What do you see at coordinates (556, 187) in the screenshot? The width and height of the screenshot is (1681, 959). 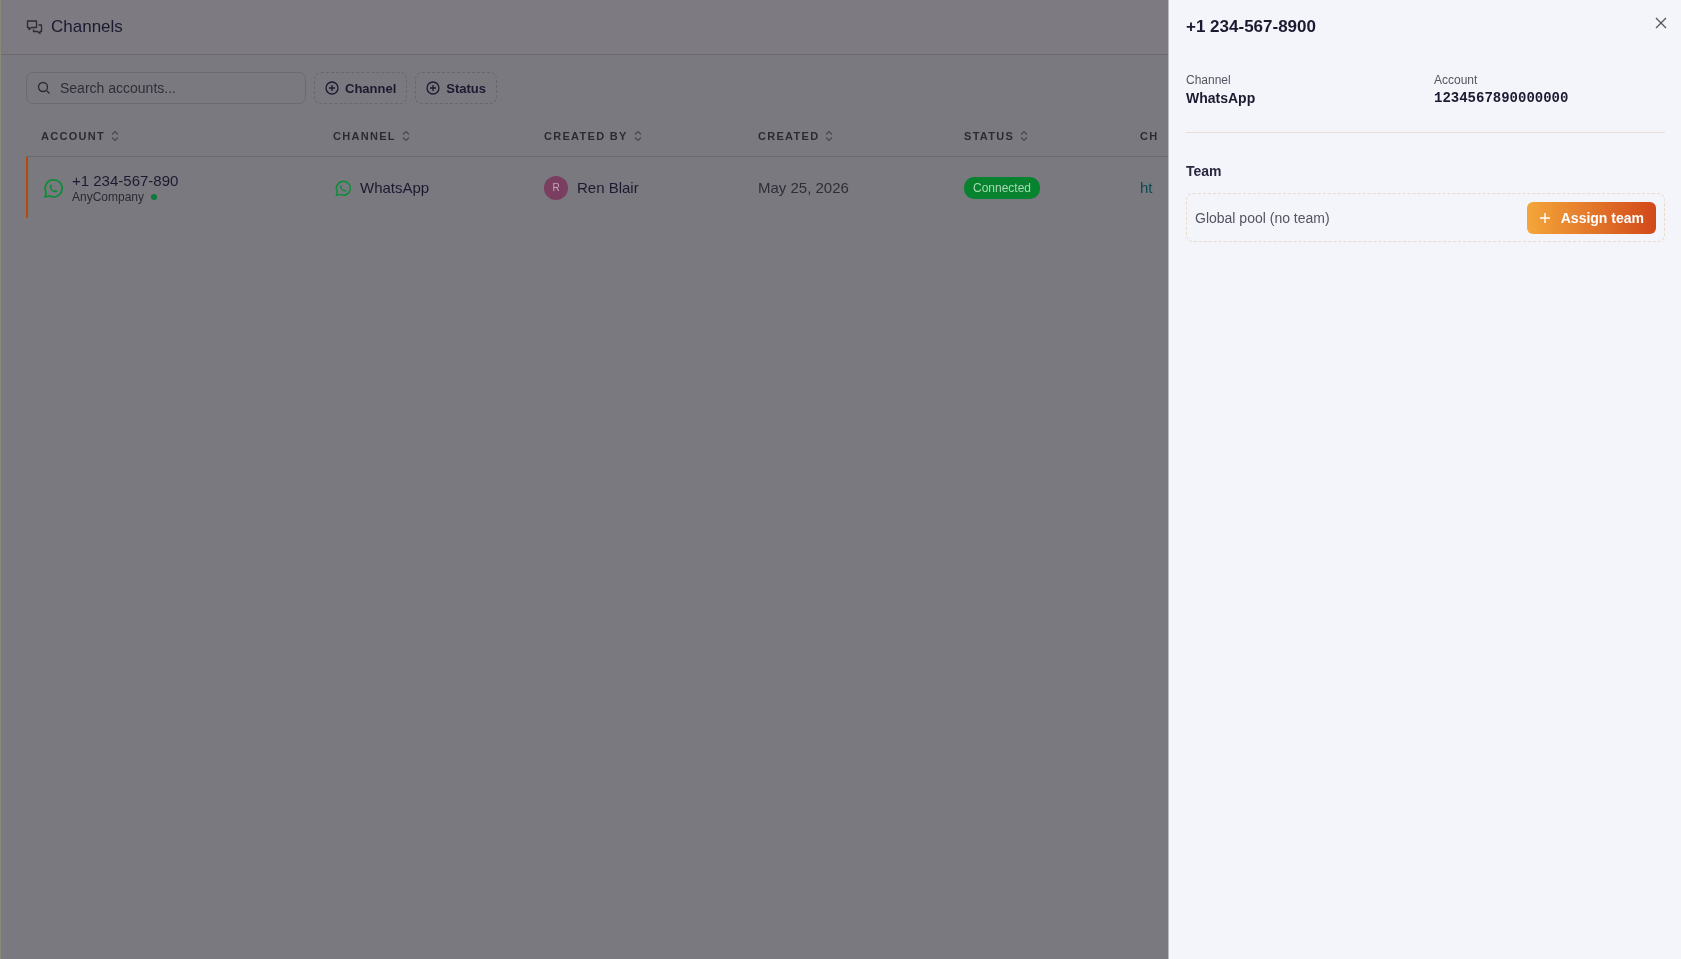 I see `avatar: R` at bounding box center [556, 187].